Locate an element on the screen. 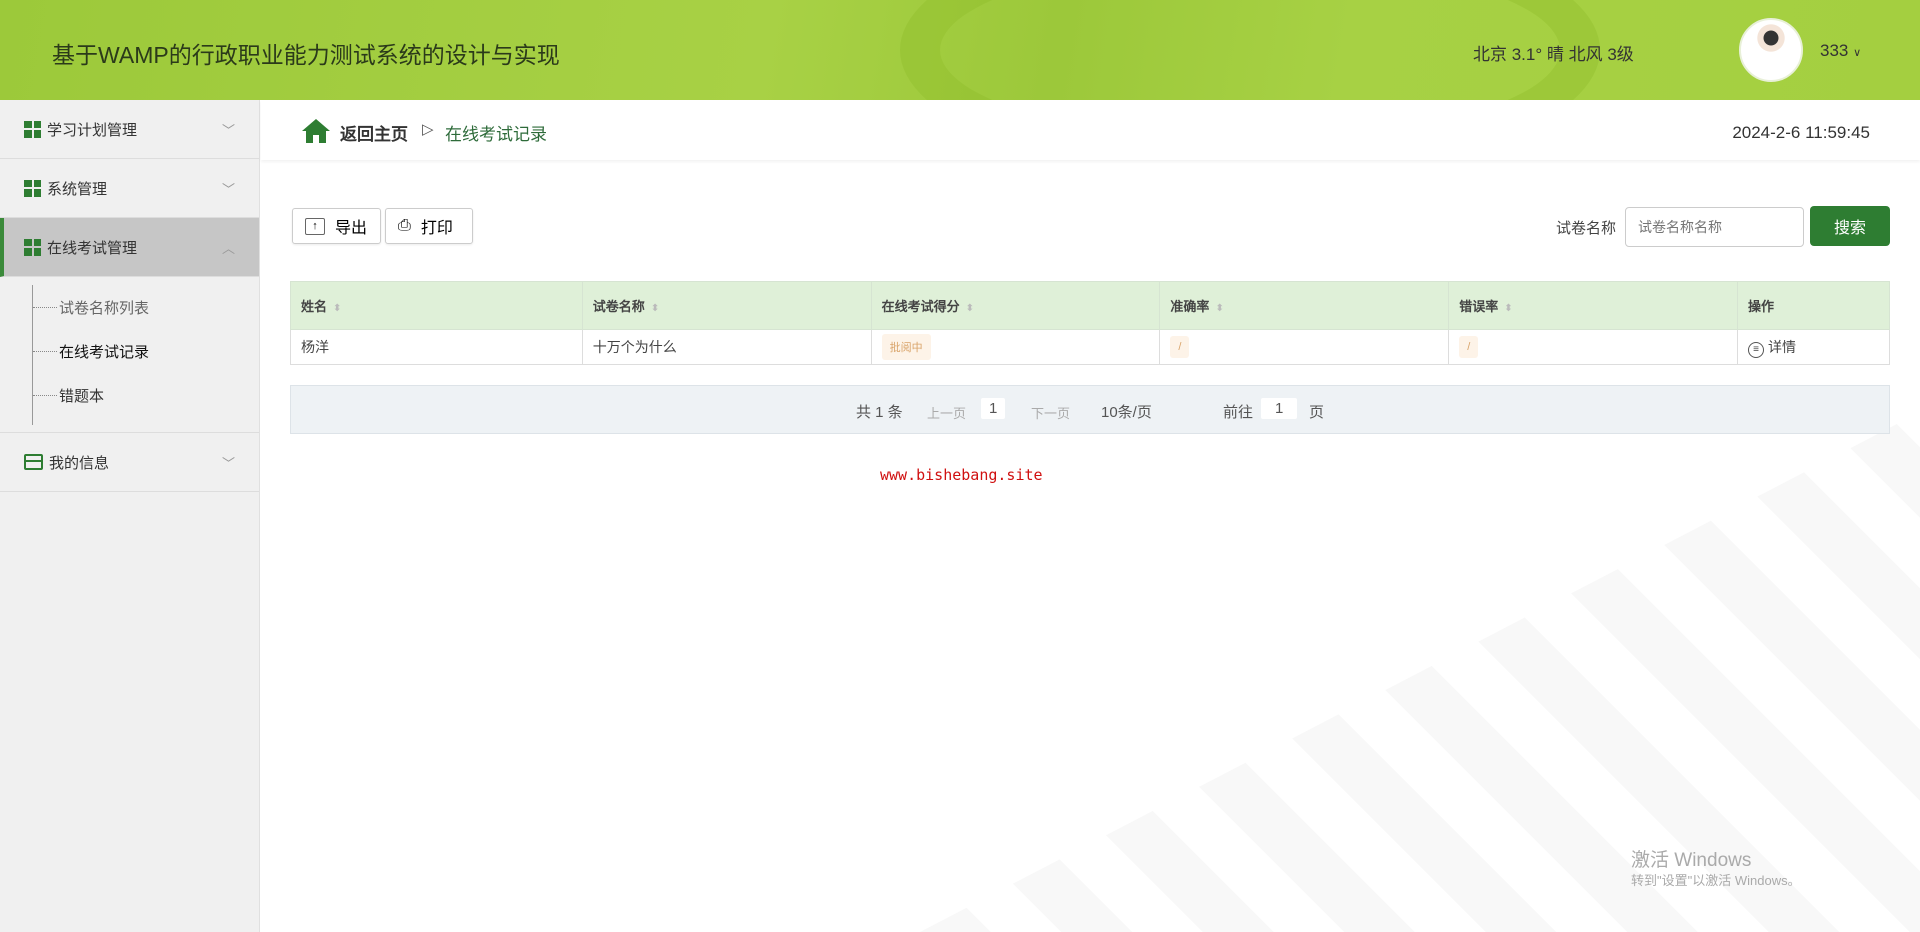  search-detail-icon: ≡ is located at coordinates (1756, 349).